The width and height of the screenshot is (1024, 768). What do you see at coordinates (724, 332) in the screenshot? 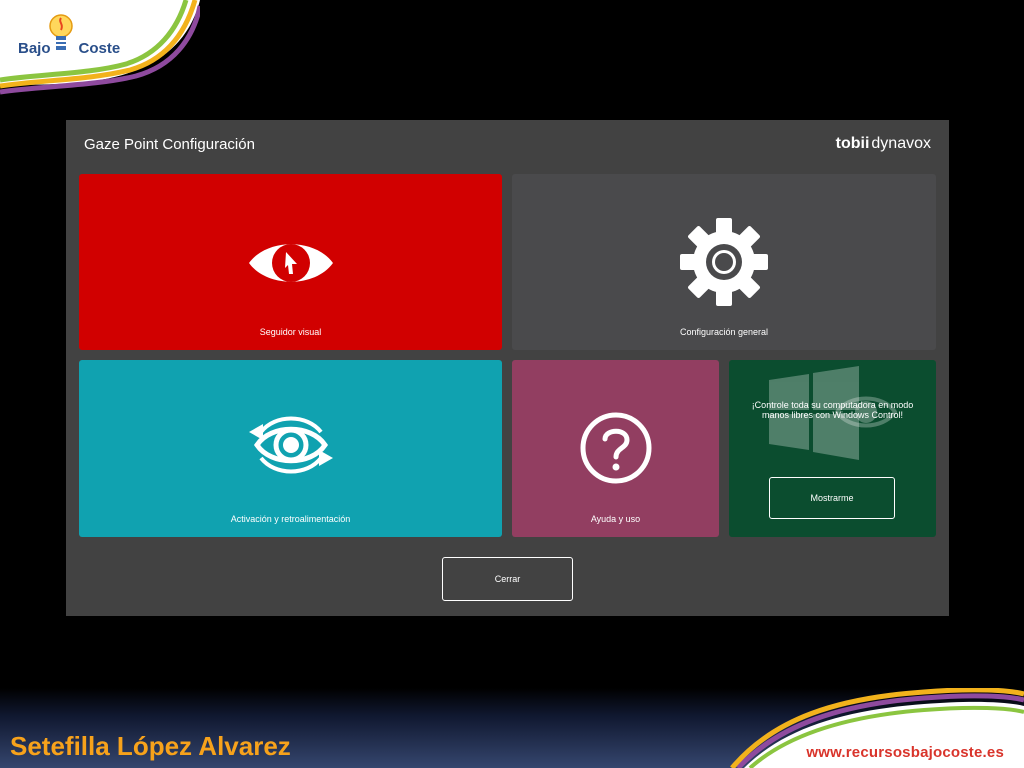
I see `tile-label-general-settings: Configuración general` at bounding box center [724, 332].